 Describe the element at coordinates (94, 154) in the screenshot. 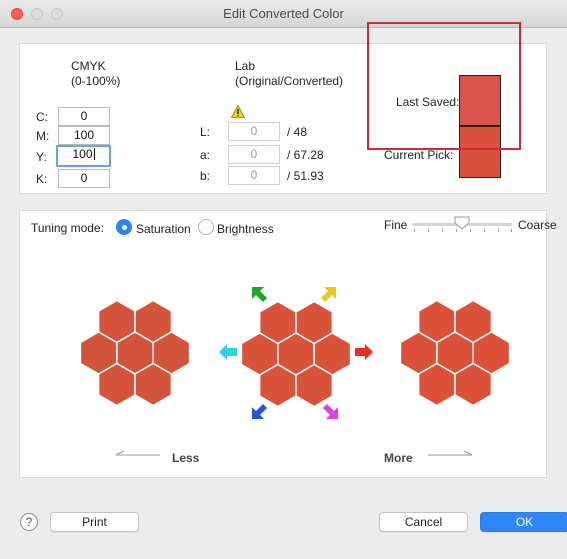

I see `text-caret` at that location.